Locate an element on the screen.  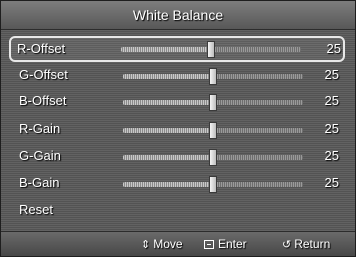
b-gain-label: B-Gain is located at coordinates (39, 182).